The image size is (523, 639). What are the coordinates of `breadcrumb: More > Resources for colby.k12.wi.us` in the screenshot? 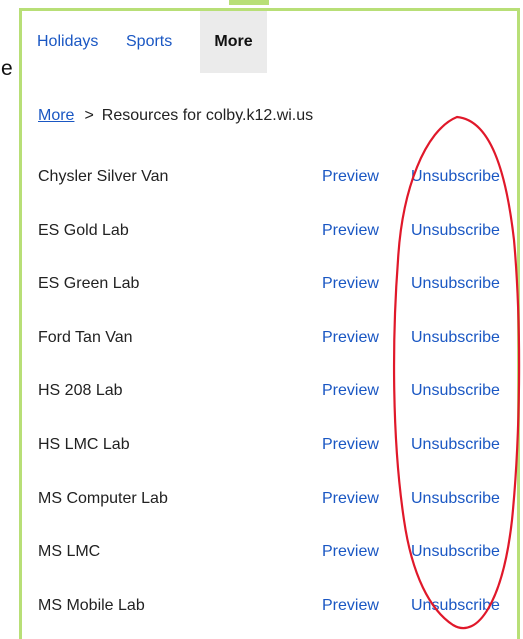 It's located at (175, 116).